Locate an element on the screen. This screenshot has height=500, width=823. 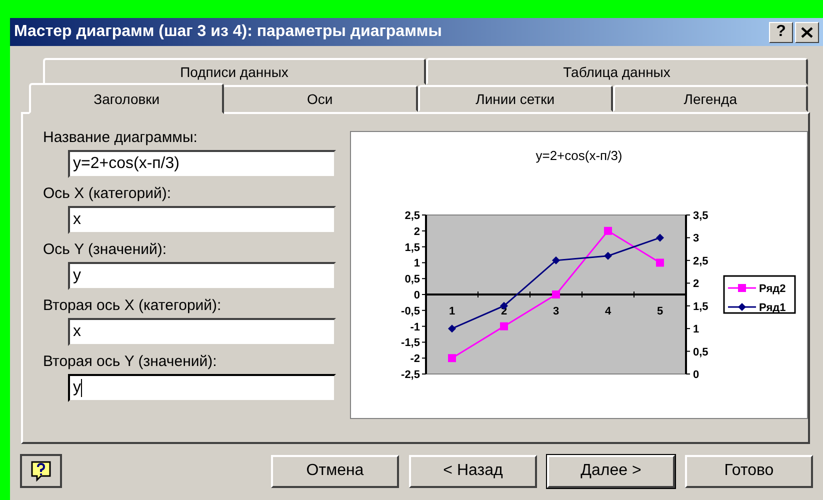
axis-label: 3,5 is located at coordinates (700, 216).